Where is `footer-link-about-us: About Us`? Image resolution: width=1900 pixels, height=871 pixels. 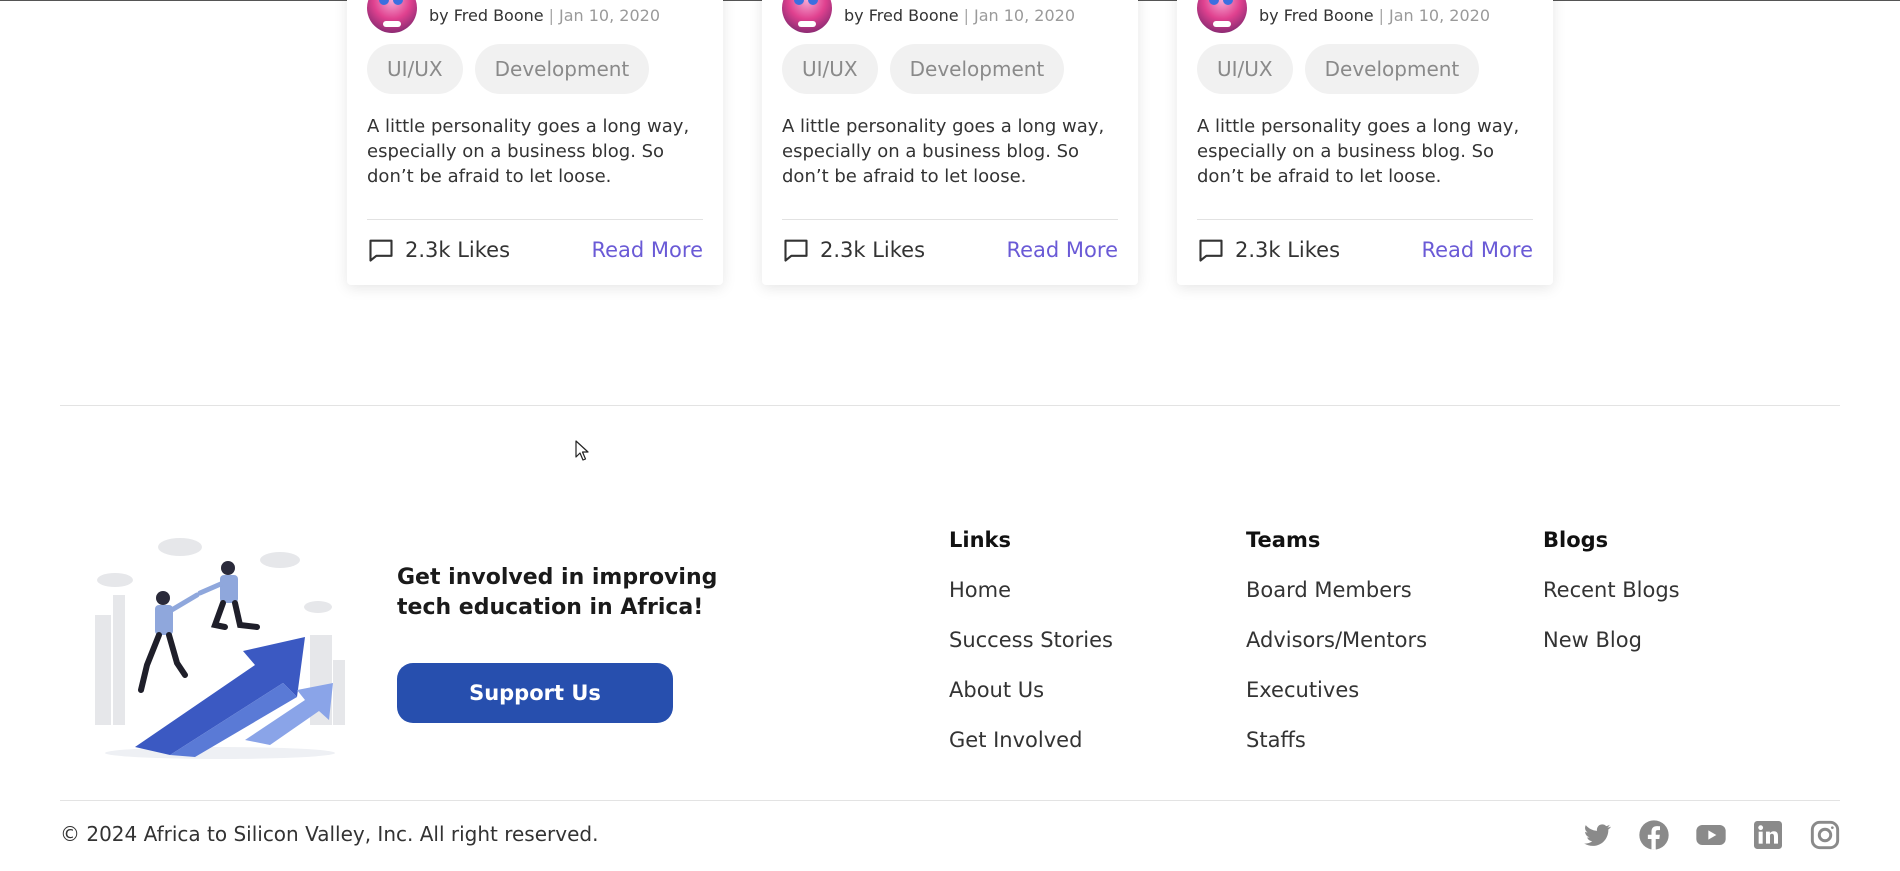 footer-link-about-us: About Us is located at coordinates (1031, 691).